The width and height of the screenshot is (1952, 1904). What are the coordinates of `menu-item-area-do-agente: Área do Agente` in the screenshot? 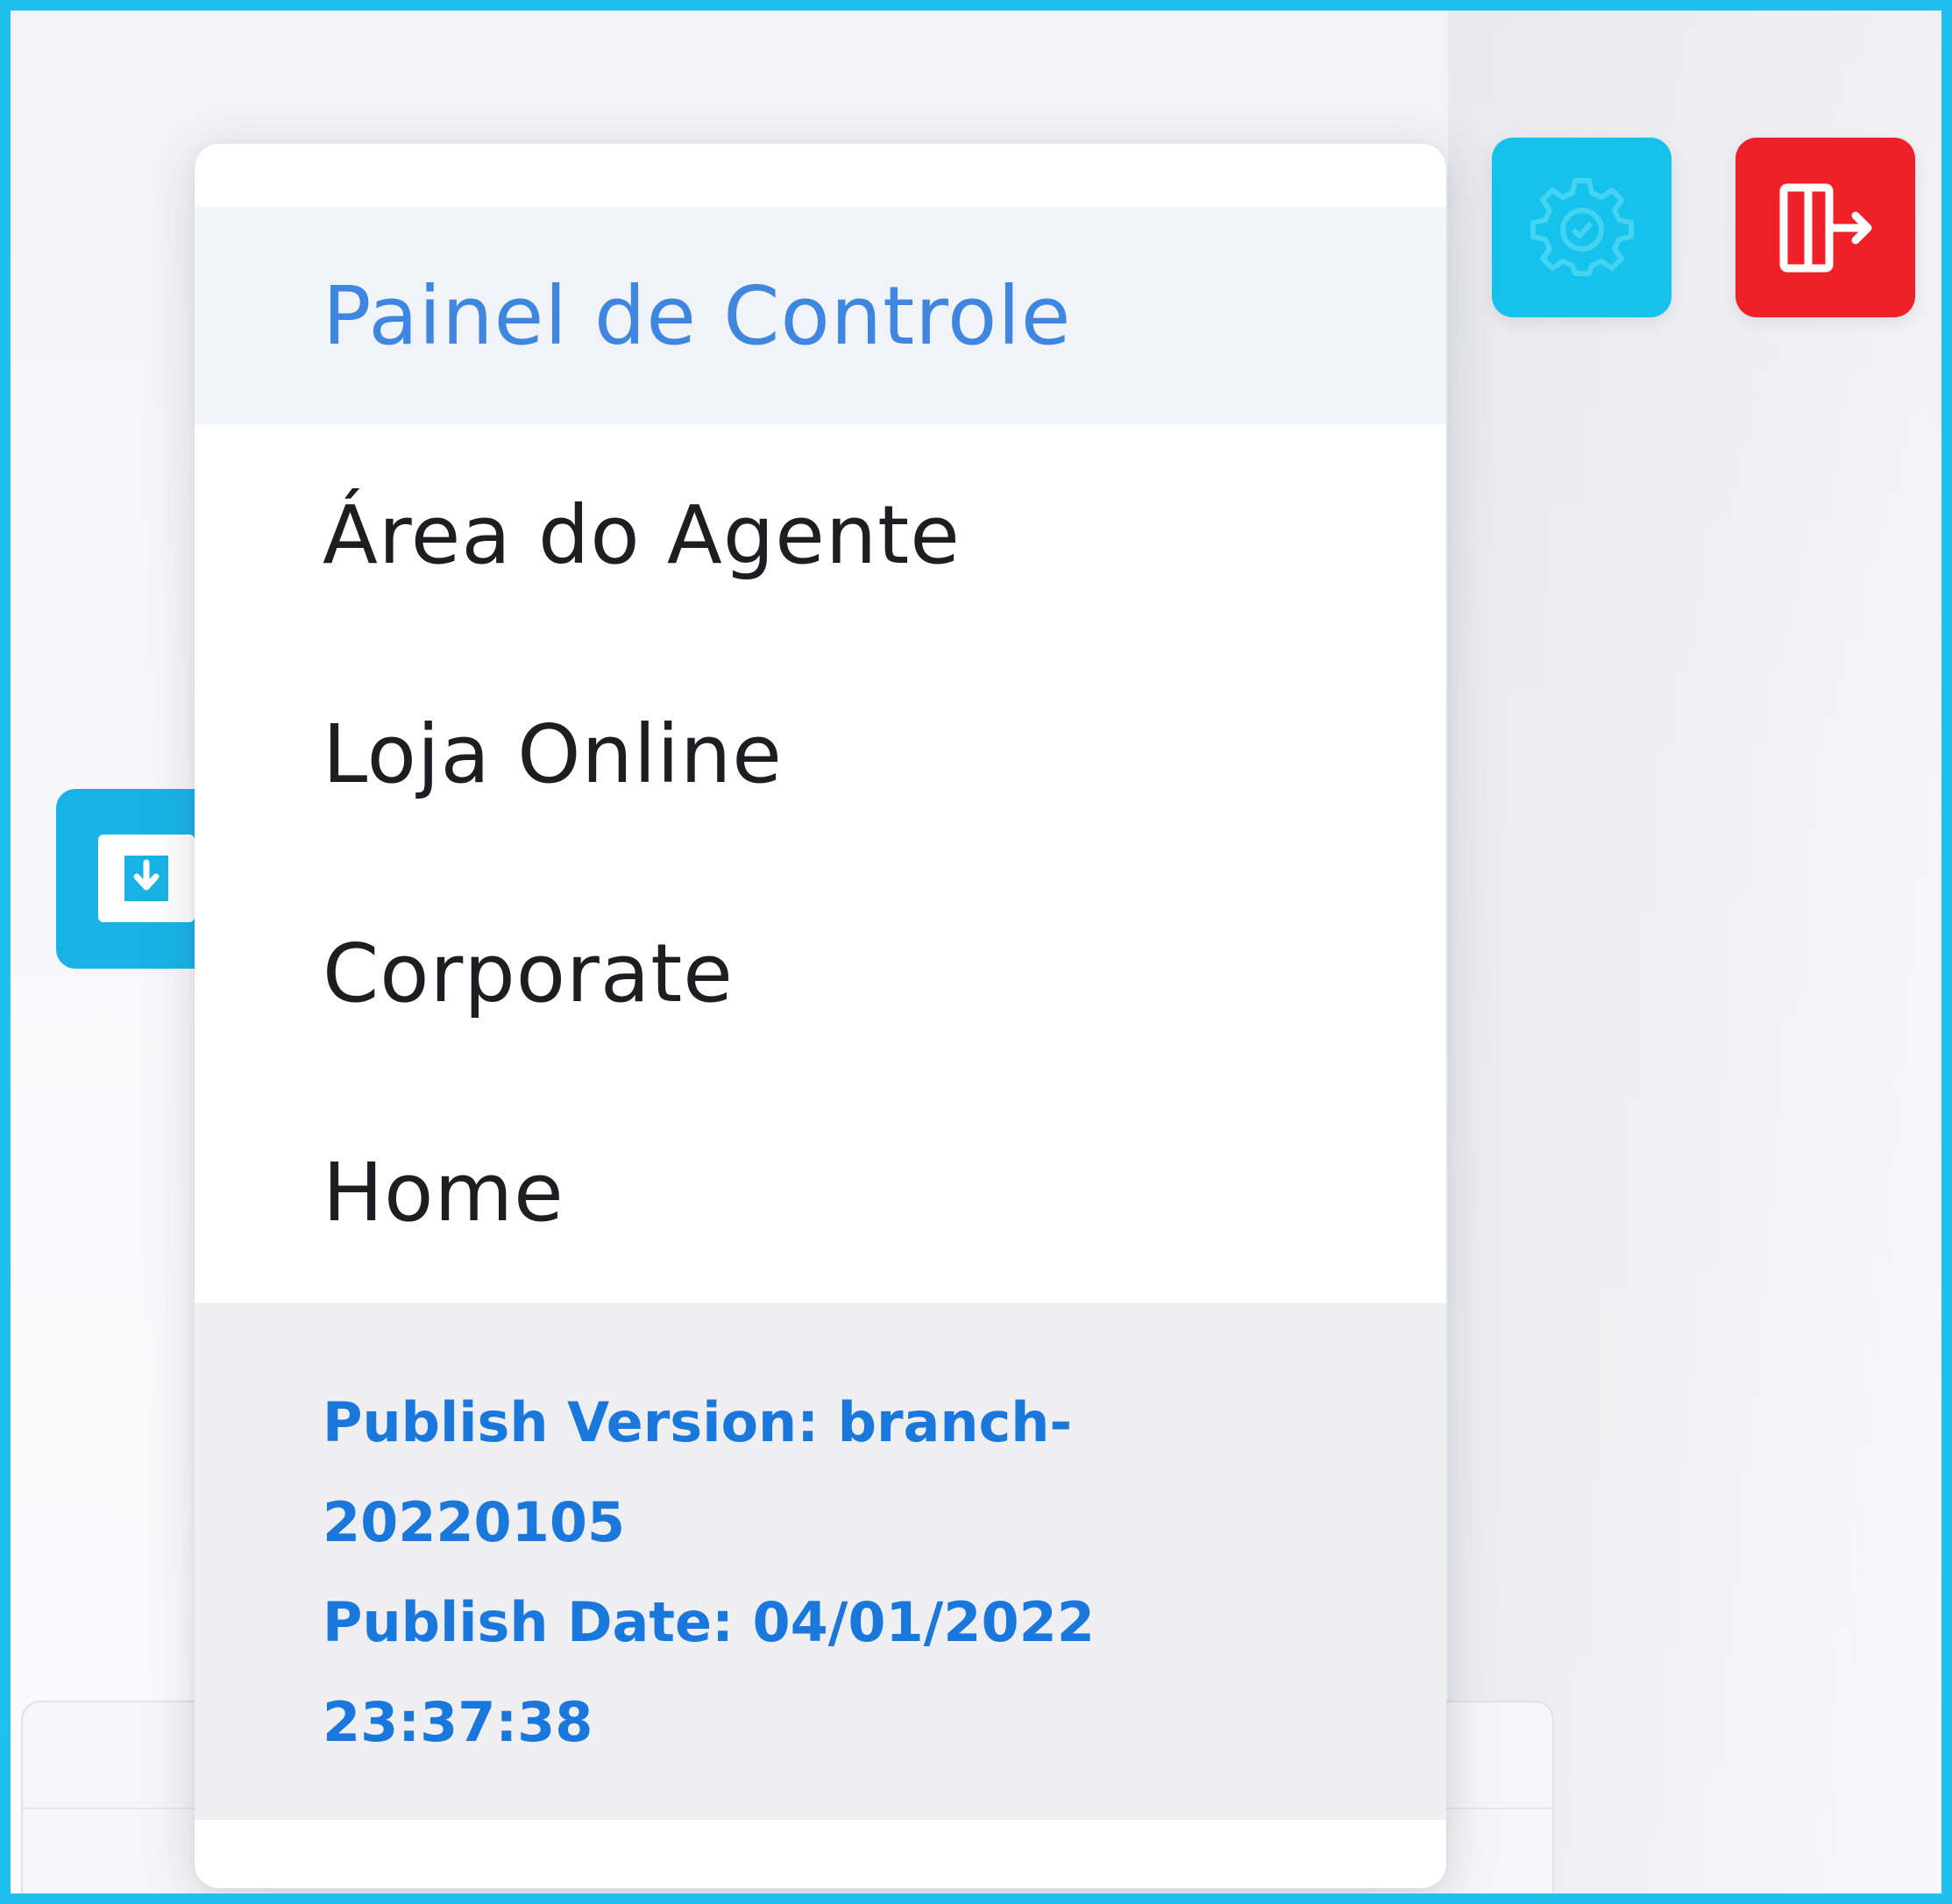 It's located at (821, 534).